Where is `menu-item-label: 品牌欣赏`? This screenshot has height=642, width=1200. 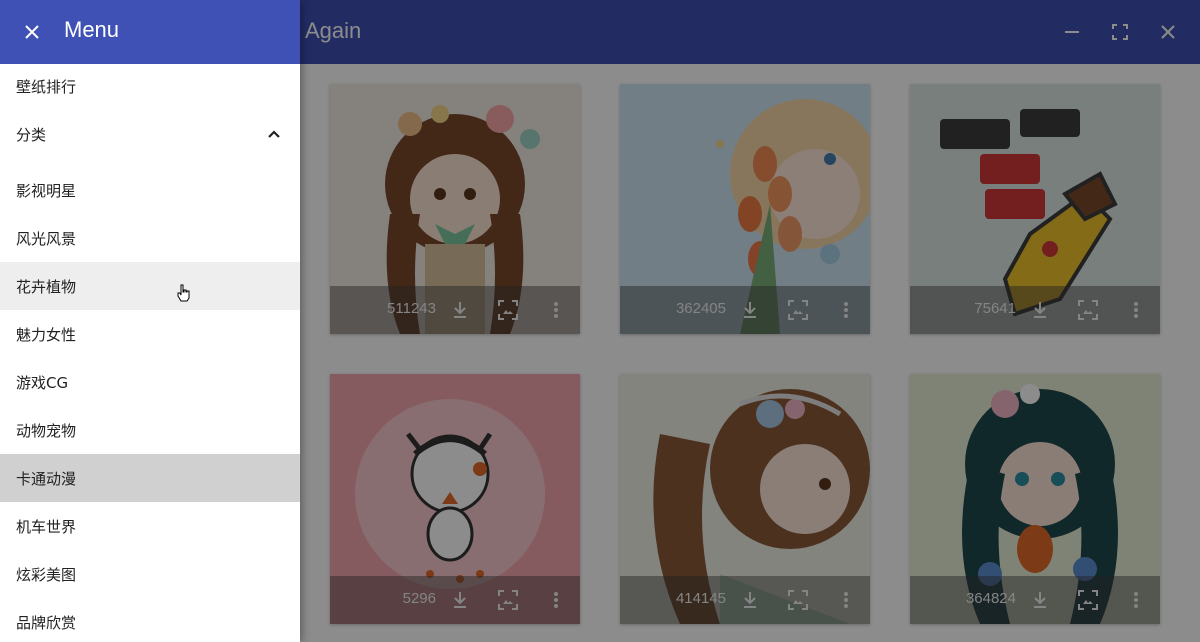
menu-item-label: 品牌欣赏 is located at coordinates (46, 622).